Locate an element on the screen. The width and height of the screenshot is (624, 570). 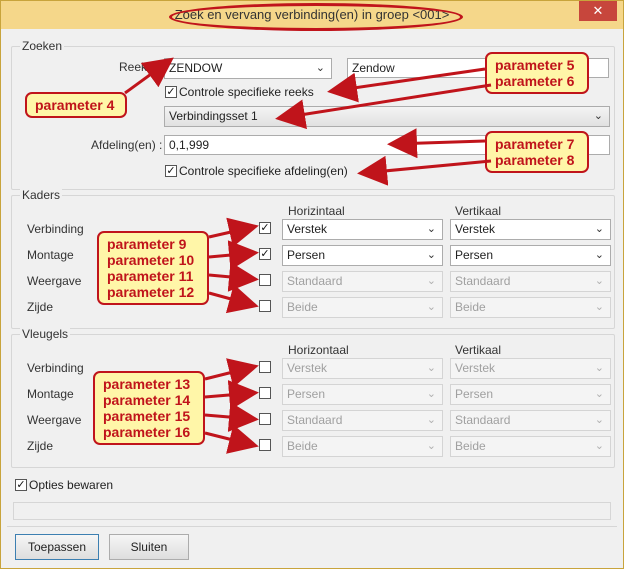
vleugels-verbinding-checkbox is located at coordinates (265, 367).